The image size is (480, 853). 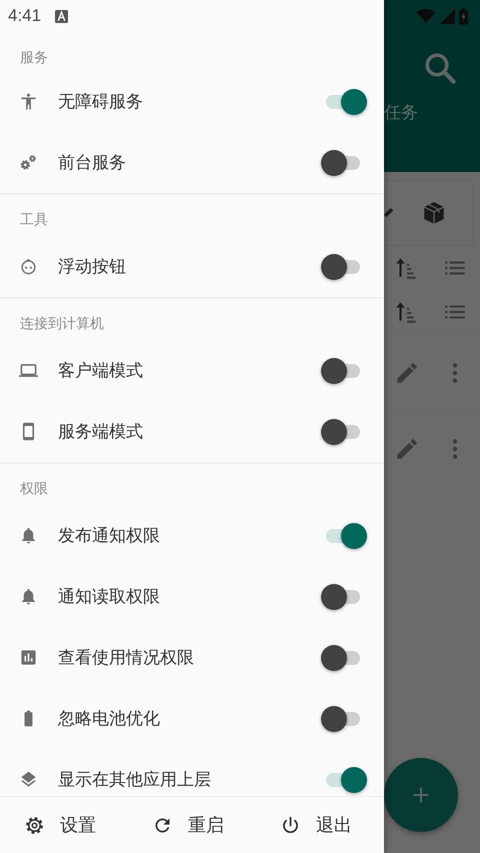 I want to click on wifi-icon, so click(x=426, y=16).